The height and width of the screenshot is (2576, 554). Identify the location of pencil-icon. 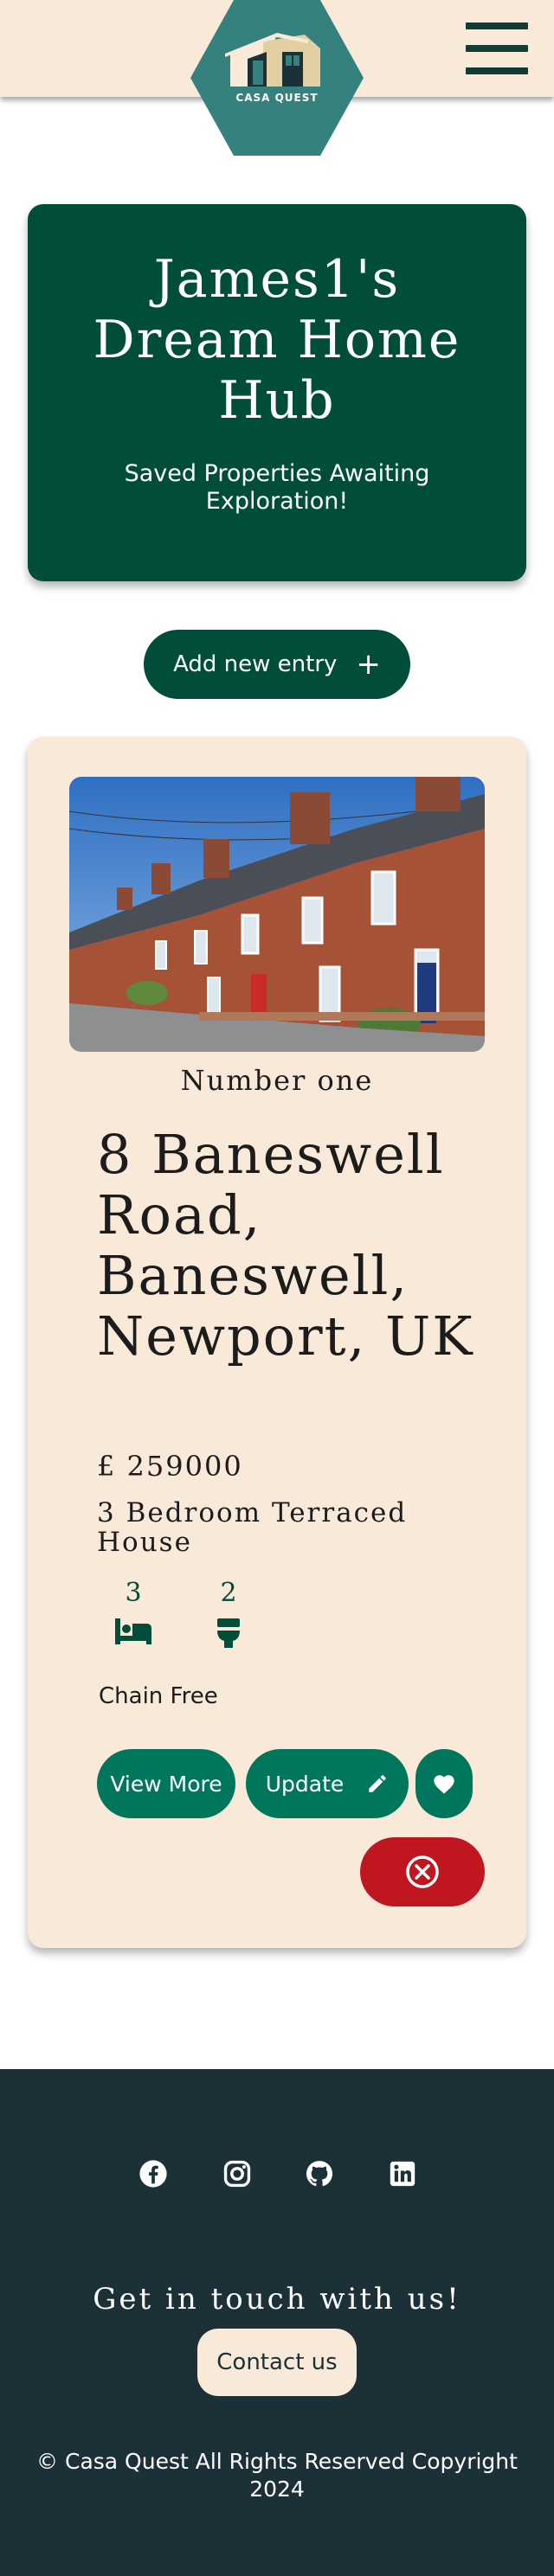
(378, 1783).